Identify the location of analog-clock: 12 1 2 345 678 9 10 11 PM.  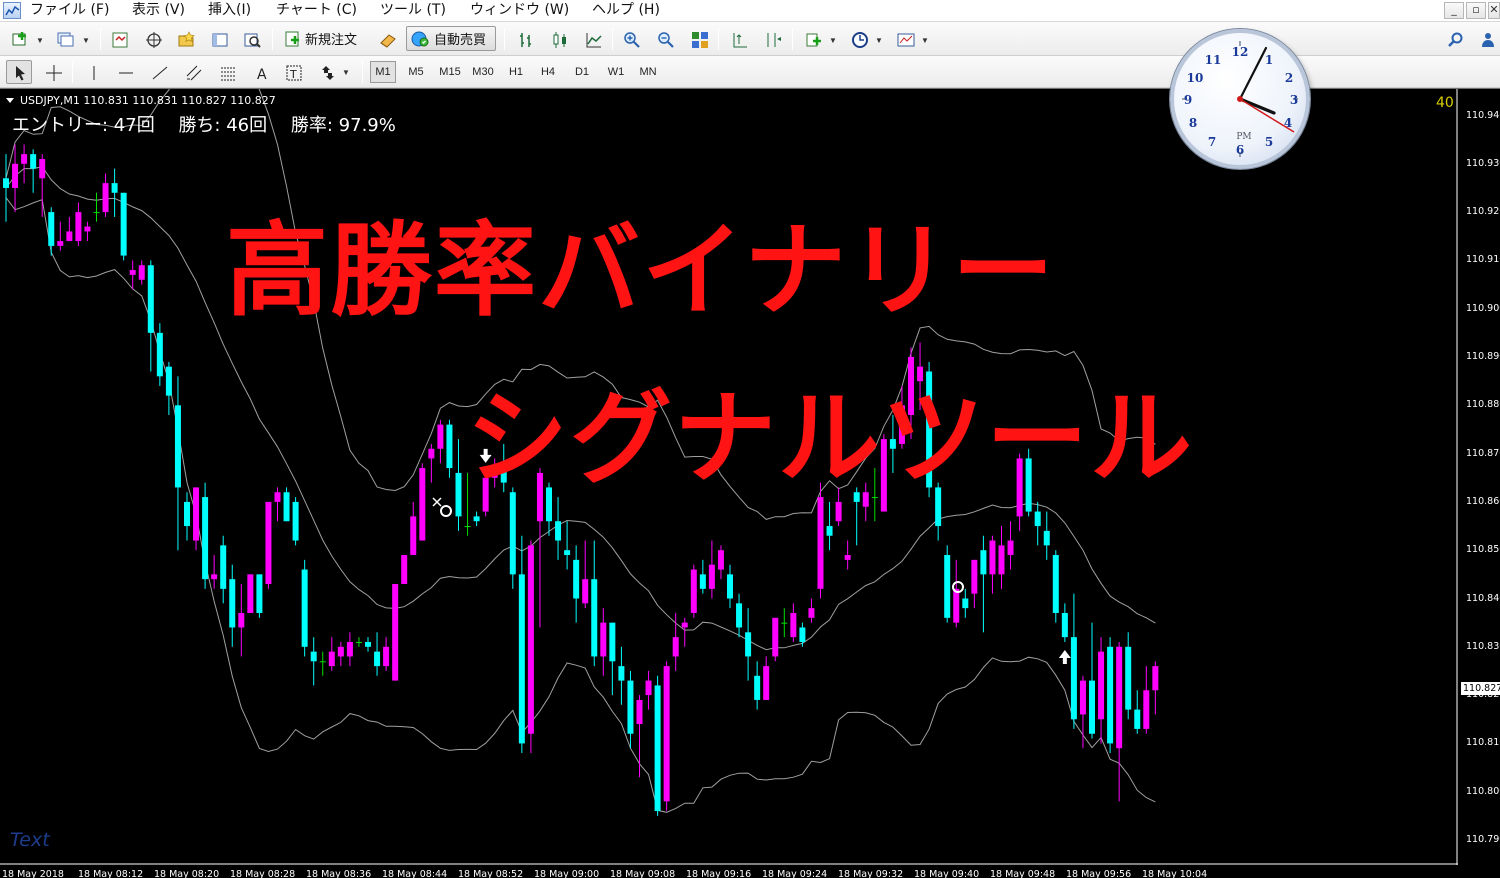
(1240, 99).